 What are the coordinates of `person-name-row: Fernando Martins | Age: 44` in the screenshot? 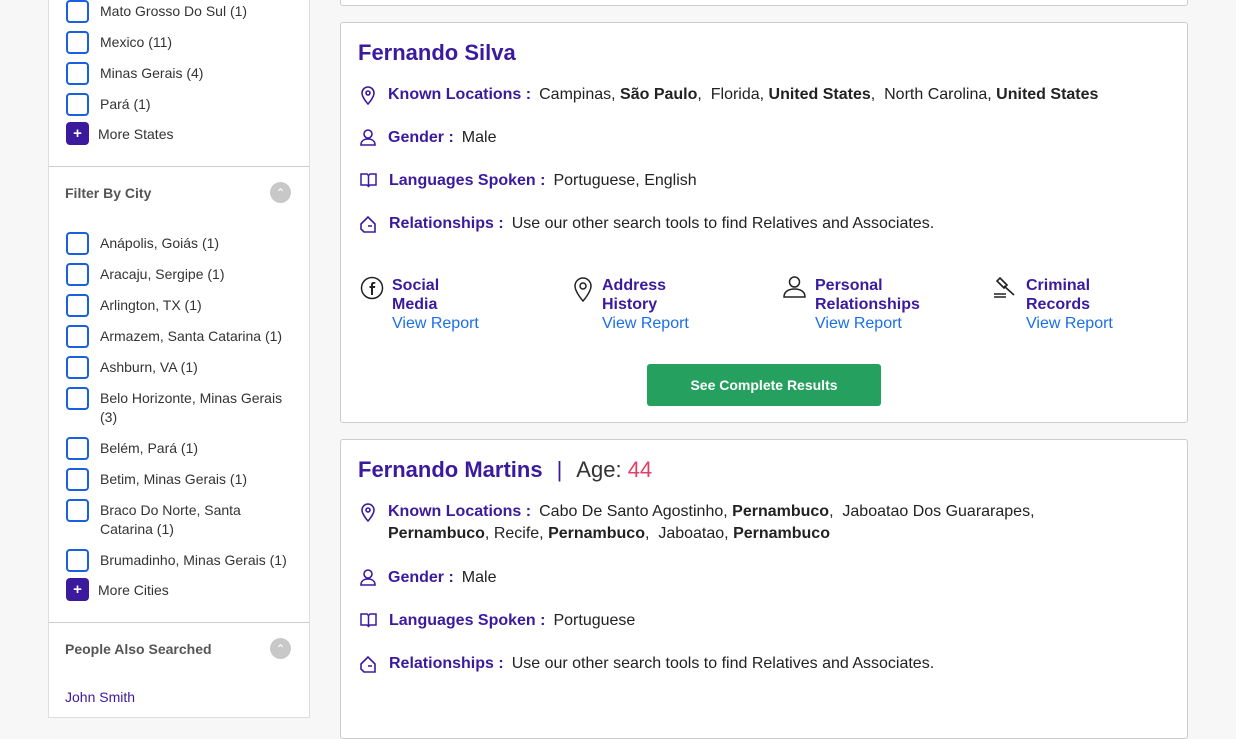 It's located at (505, 470).